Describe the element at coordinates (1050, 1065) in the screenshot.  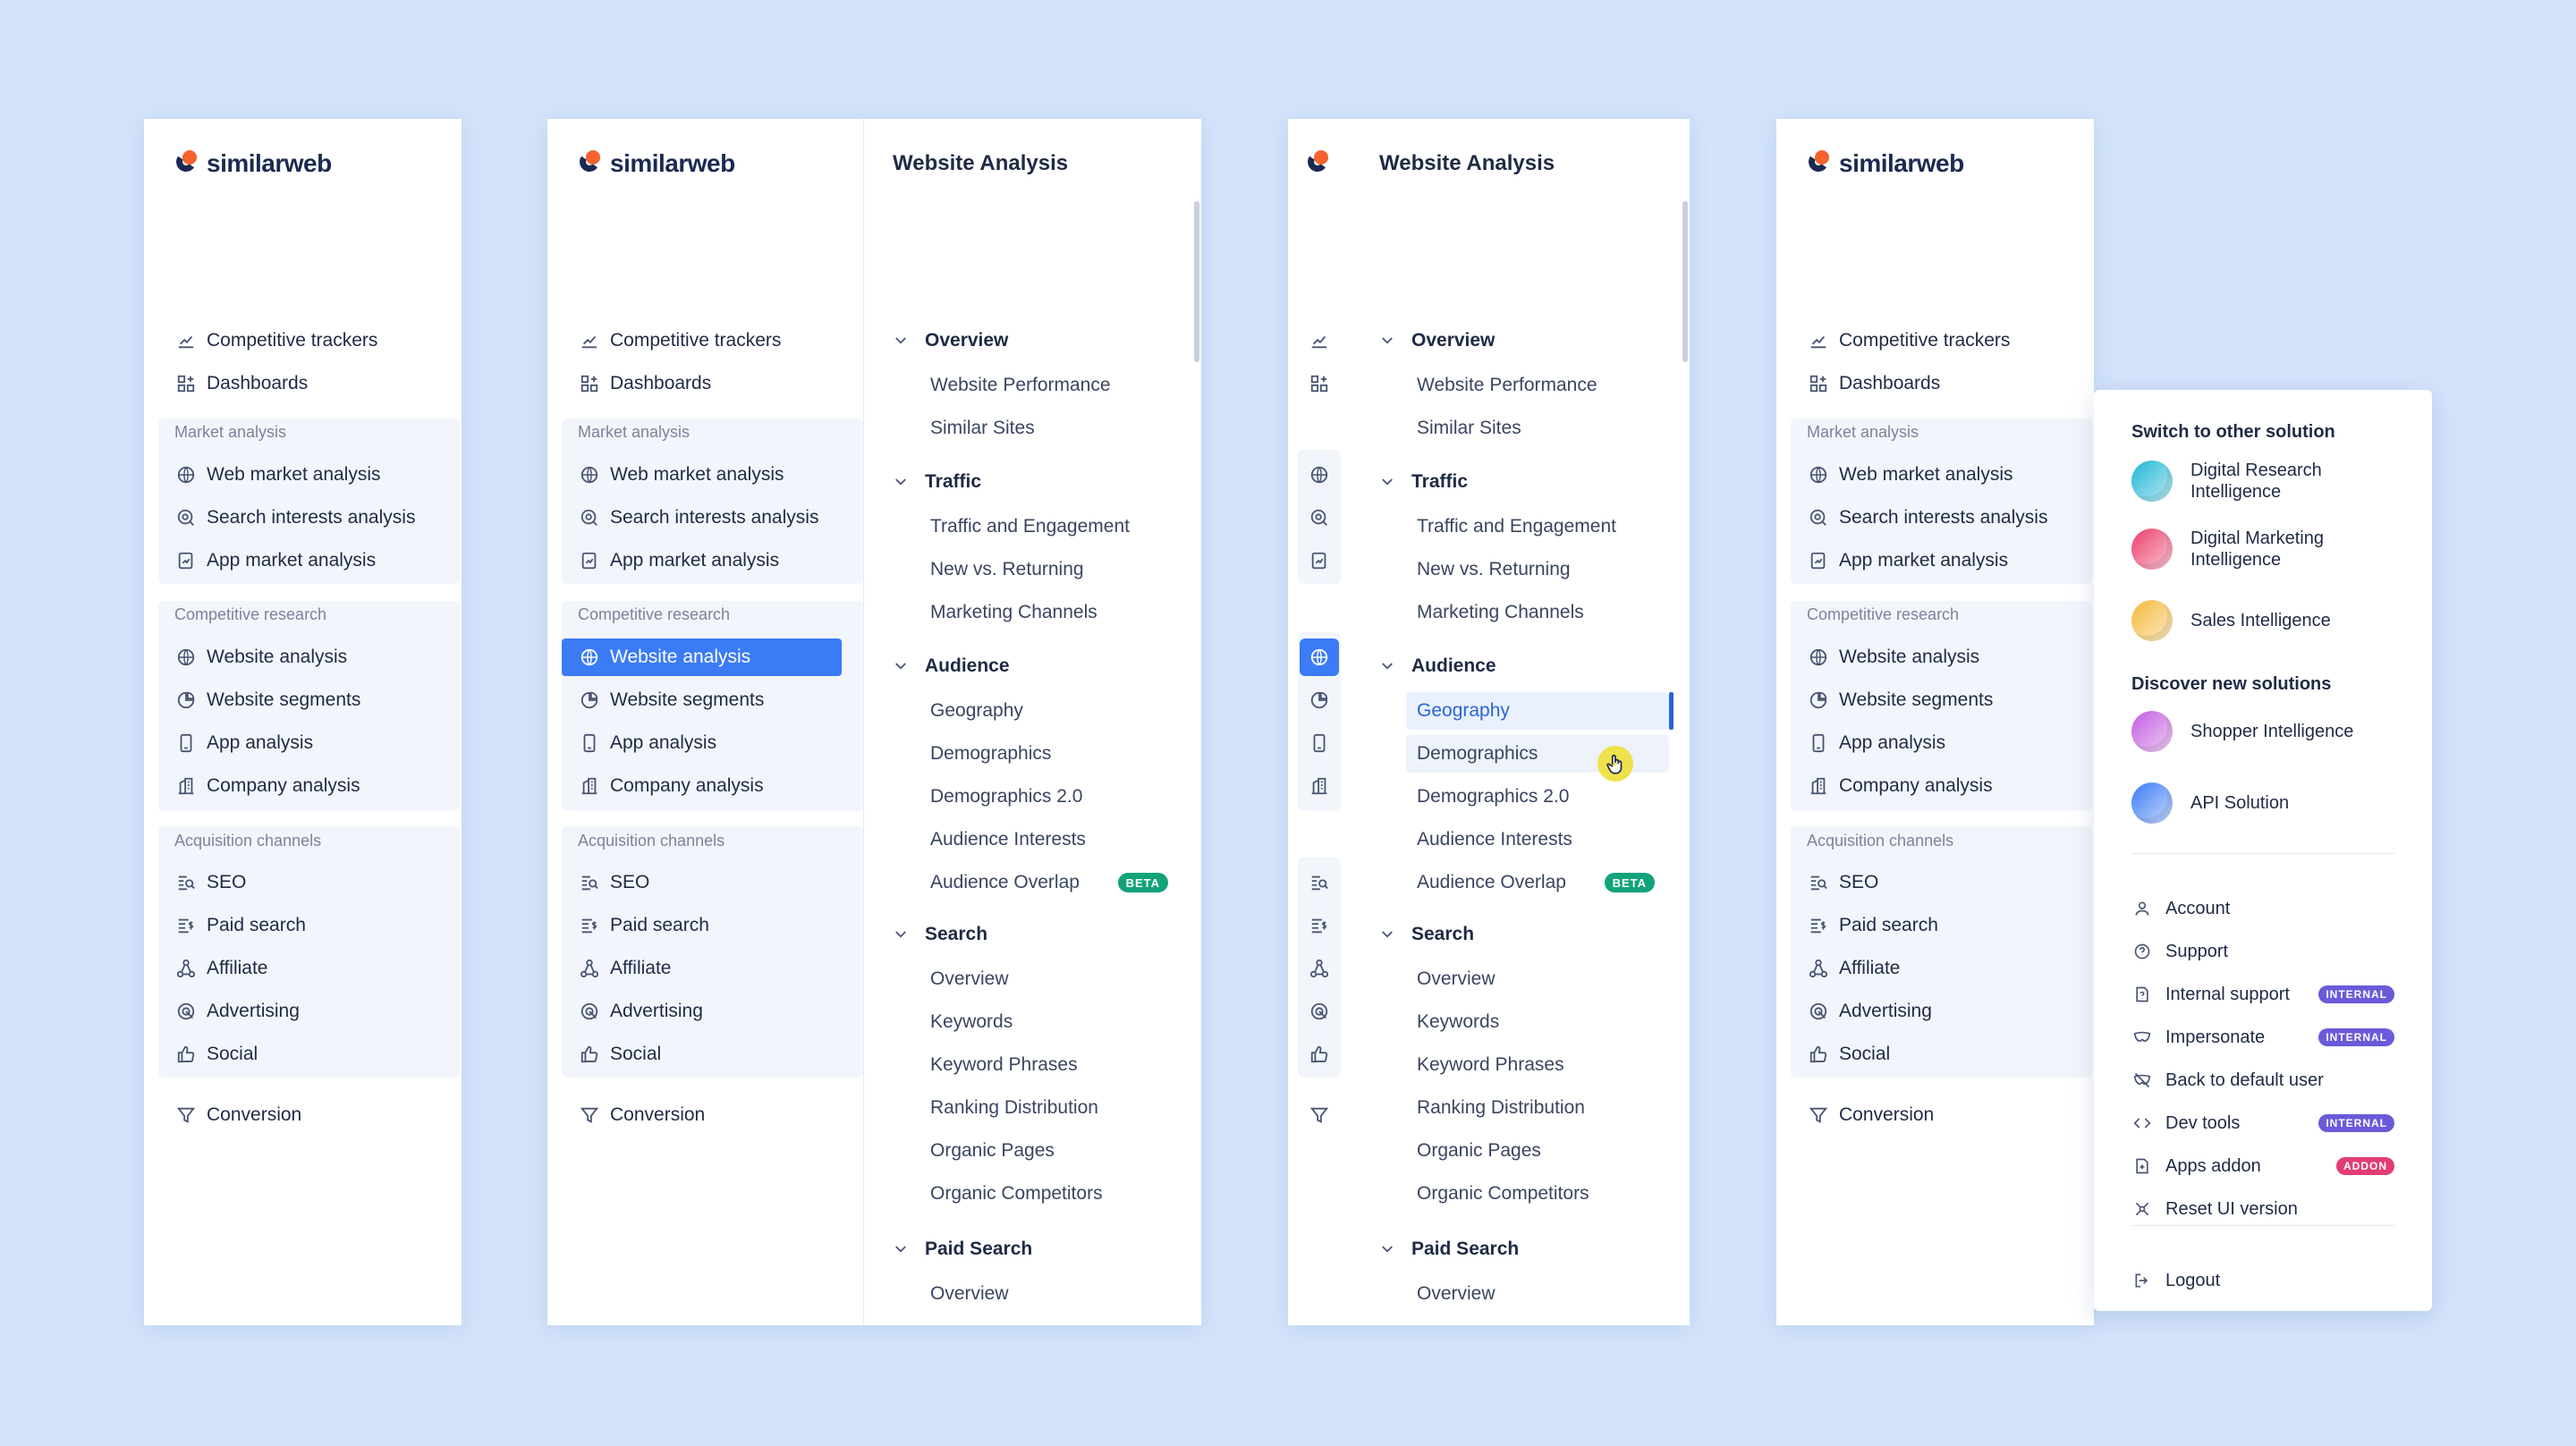
I see `submenu-item-search-keyword-phrases: Keyword Phrases` at that location.